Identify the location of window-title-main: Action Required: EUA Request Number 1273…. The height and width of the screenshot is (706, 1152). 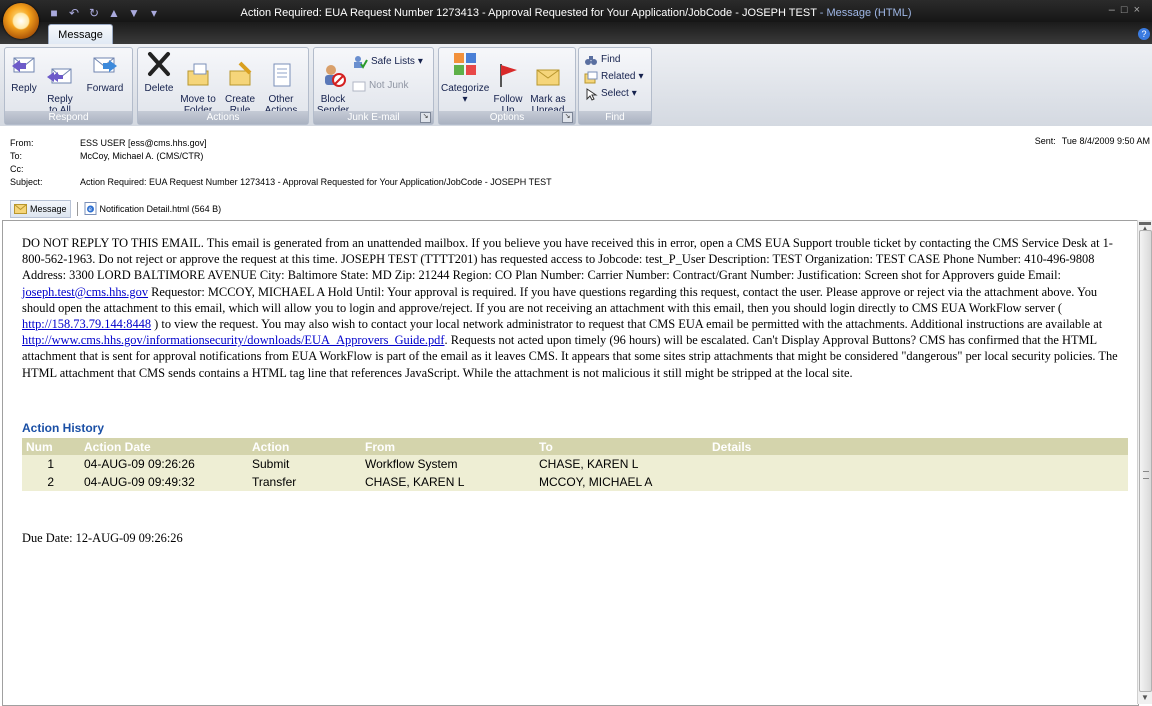
(528, 13).